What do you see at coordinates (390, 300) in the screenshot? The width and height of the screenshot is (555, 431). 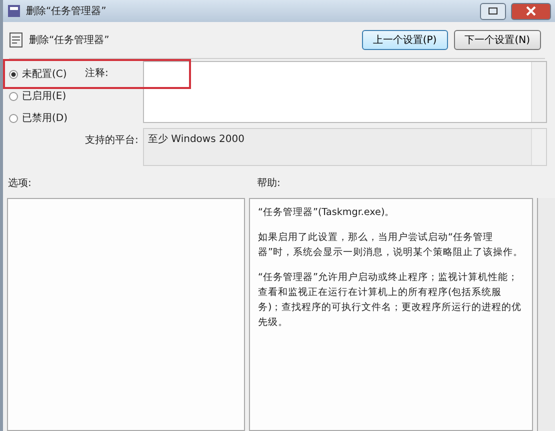 I see `help-text: “任务管理器”允许用户启动或终止程序；监视计算机性能；查看和监视正在运行在计算机上的所有程序(包括系统服务)；查找程序的可执行文件名；更改程序所运行的进程的优先级。` at bounding box center [390, 300].